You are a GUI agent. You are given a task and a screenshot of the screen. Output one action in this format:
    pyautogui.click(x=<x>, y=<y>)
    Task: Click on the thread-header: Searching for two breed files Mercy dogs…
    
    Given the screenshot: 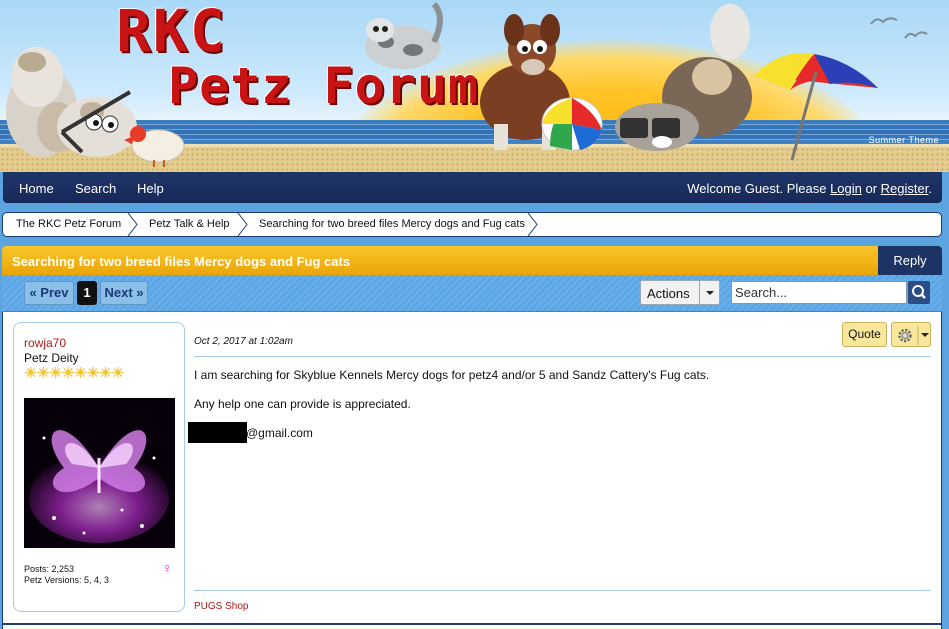 What is the action you would take?
    pyautogui.click(x=472, y=260)
    